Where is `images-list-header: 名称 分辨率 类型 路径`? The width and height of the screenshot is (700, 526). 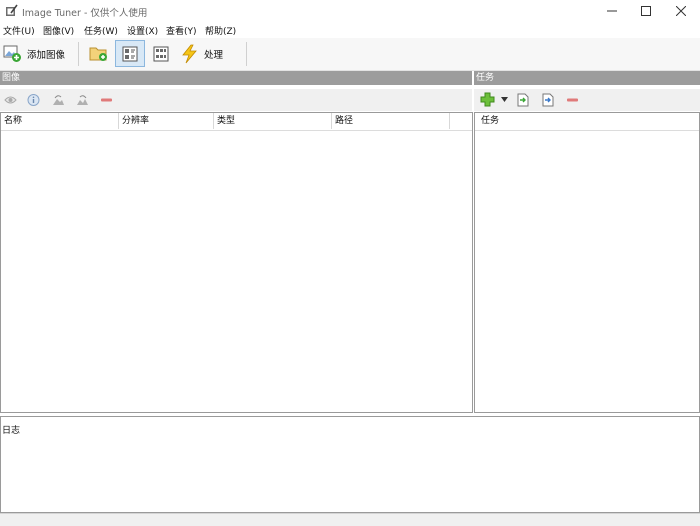 images-list-header: 名称 分辨率 类型 路径 is located at coordinates (236, 122).